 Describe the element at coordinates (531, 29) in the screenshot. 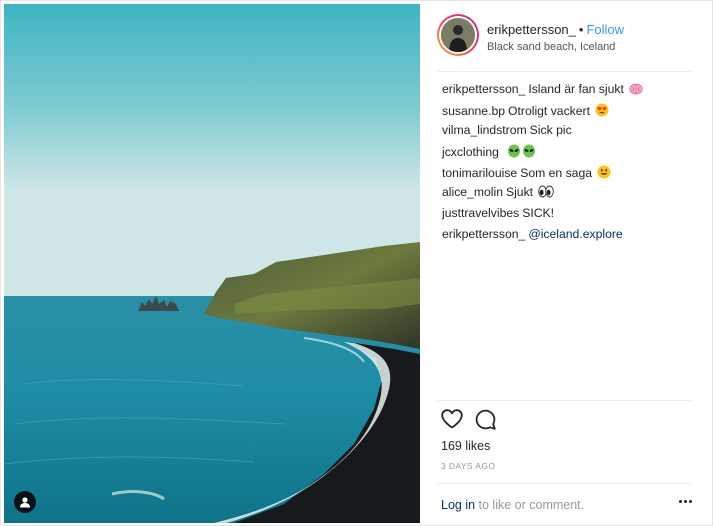

I see `post-username: erikpettersson_` at that location.